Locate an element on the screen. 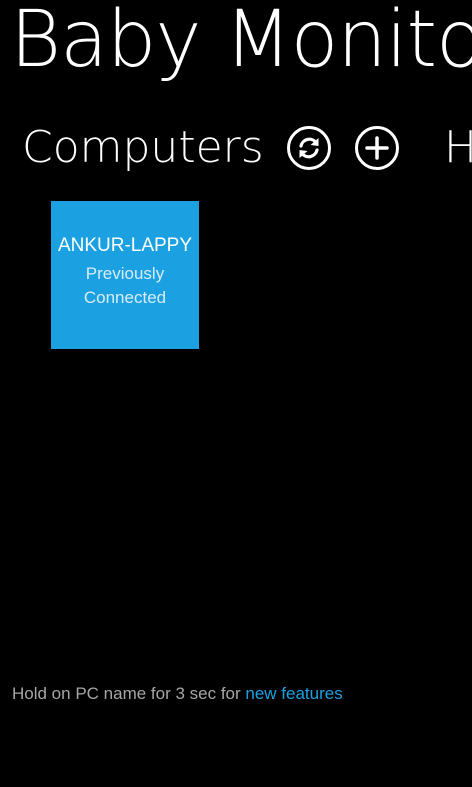  app-title: Baby Monitor is located at coordinates (241, 42).